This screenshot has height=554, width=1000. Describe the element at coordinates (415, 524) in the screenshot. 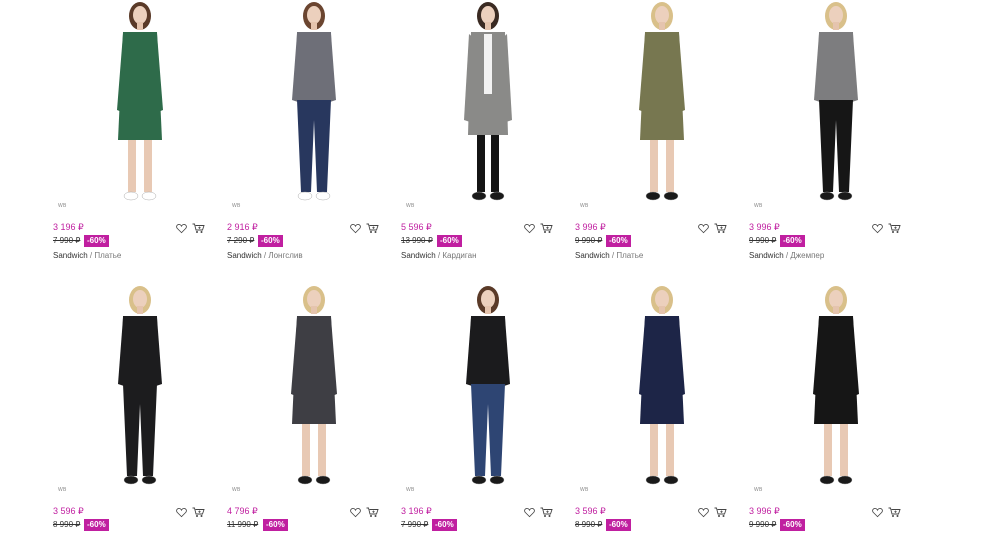

I see `old-price: 7 990 ₽` at that location.